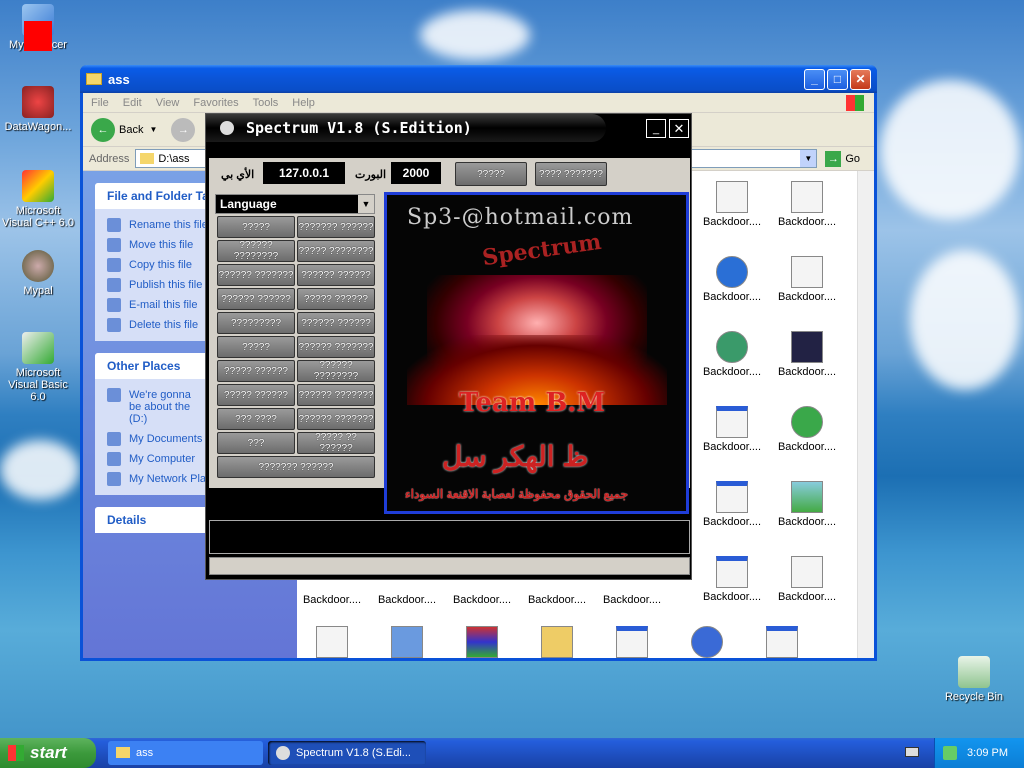 This screenshot has width=1024, height=768. Describe the element at coordinates (865, 414) in the screenshot. I see `vertical-scrollbar` at that location.